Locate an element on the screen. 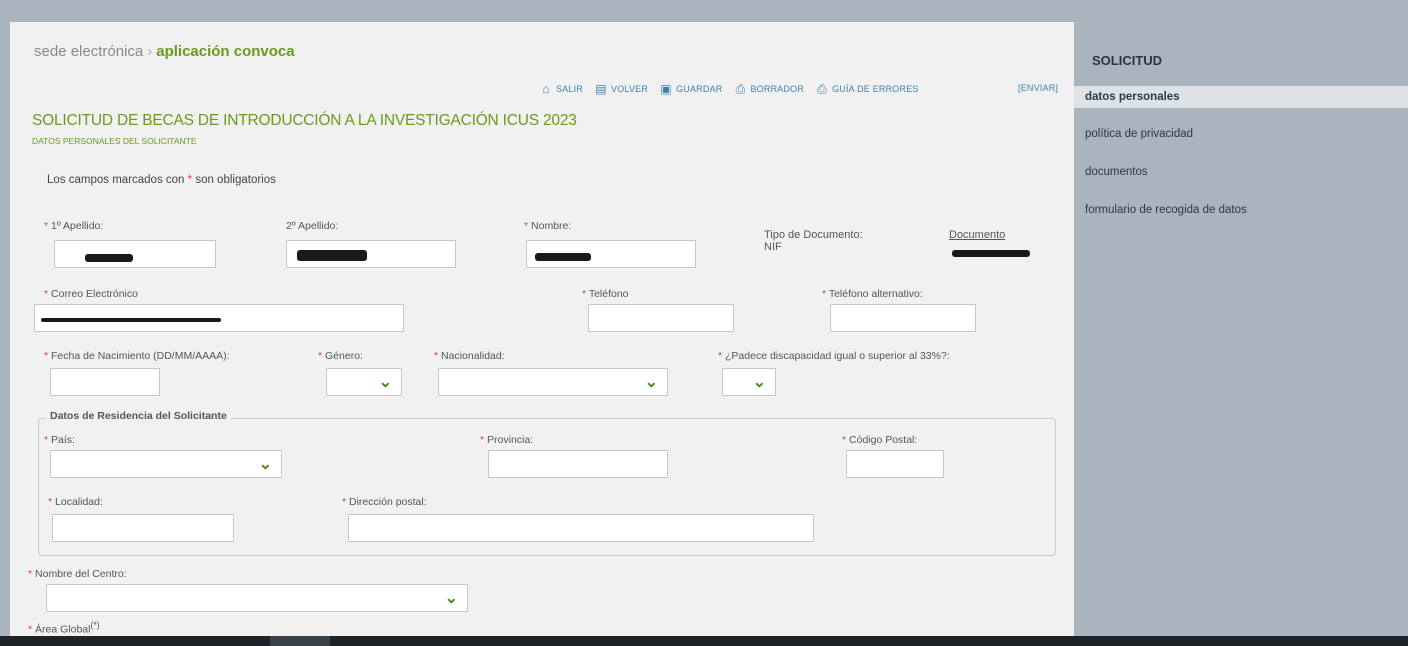  localidad-field is located at coordinates (143, 528).